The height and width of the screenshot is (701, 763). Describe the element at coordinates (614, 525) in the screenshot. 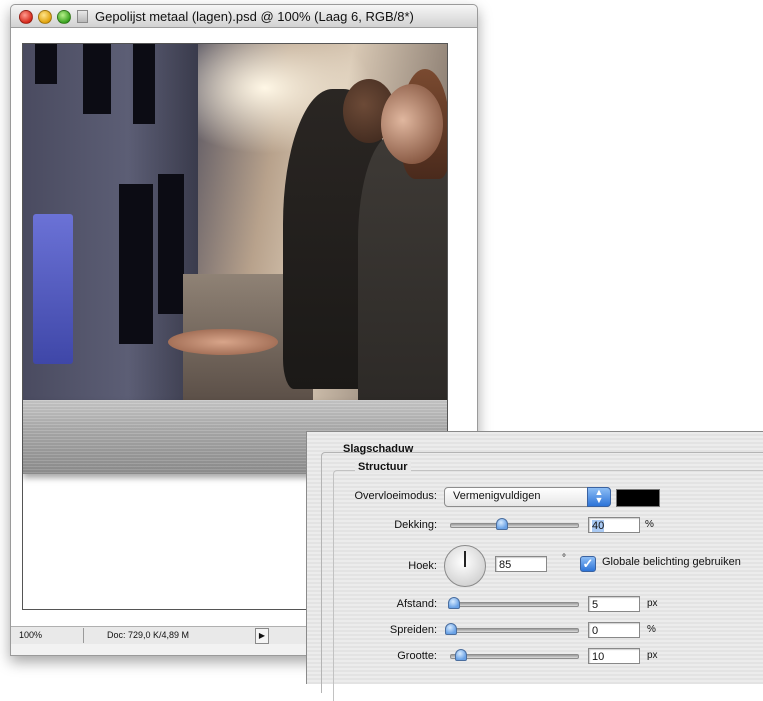

I see `opacity-field: 40` at that location.